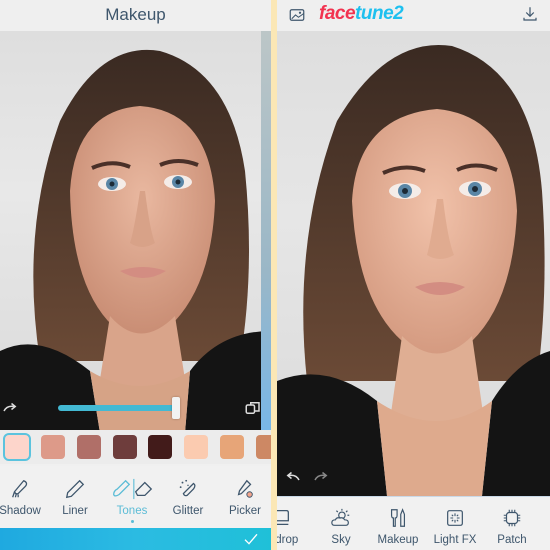 This screenshot has height=550, width=550. Describe the element at coordinates (253, 408) in the screenshot. I see `compare-icon` at that location.